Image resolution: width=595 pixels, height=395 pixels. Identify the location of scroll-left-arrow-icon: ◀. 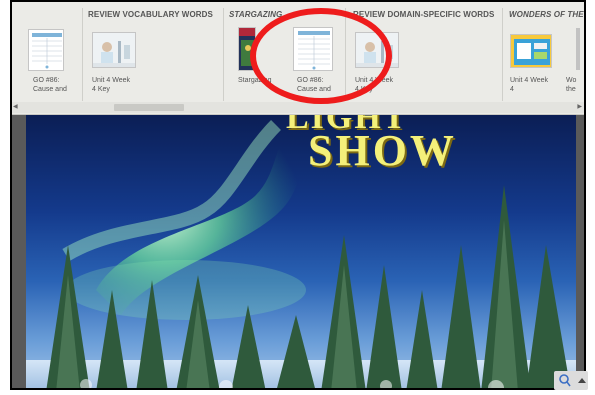
(15, 107).